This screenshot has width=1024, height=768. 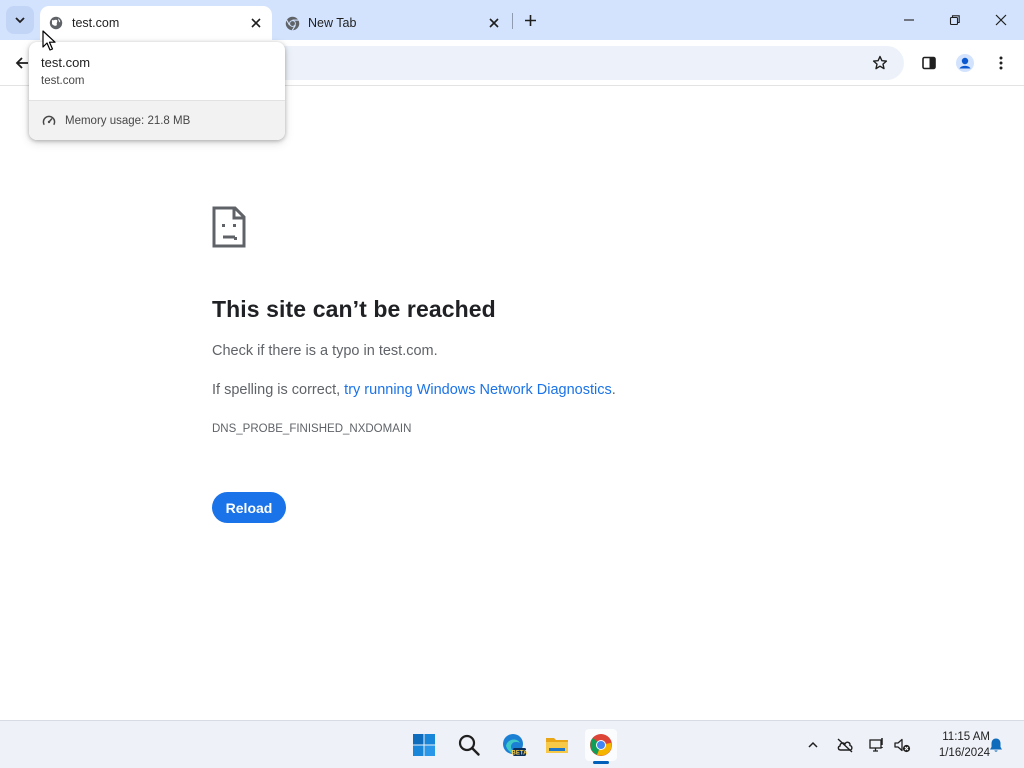 I want to click on show-hidden-icons-button, so click(x=813, y=745).